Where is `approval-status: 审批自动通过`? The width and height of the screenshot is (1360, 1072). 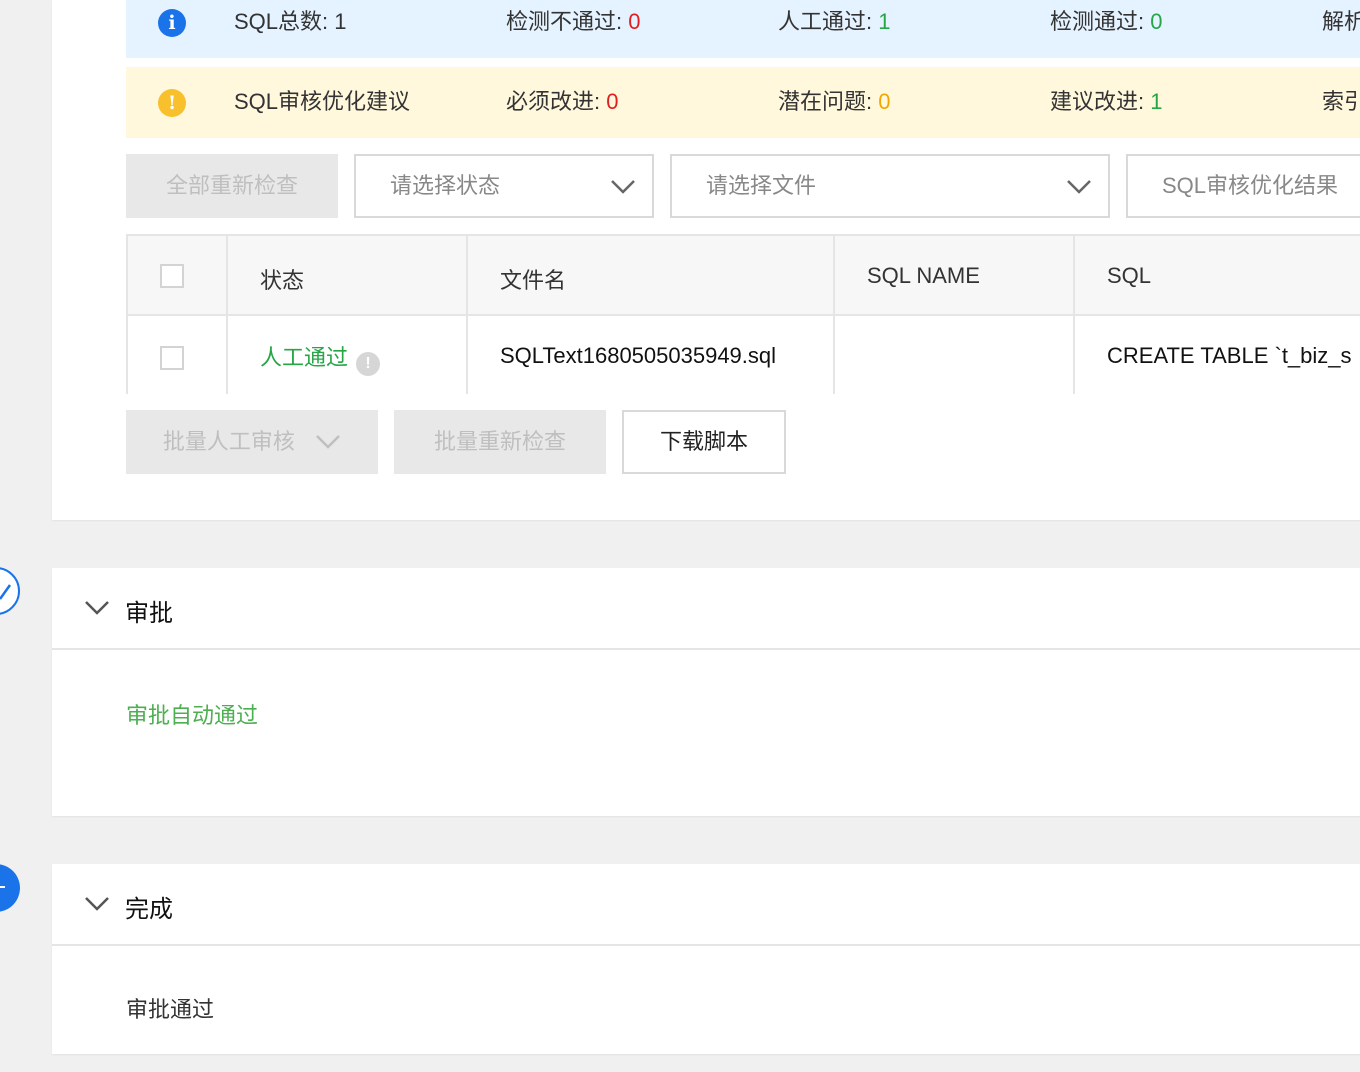
approval-status: 审批自动通过 is located at coordinates (192, 715).